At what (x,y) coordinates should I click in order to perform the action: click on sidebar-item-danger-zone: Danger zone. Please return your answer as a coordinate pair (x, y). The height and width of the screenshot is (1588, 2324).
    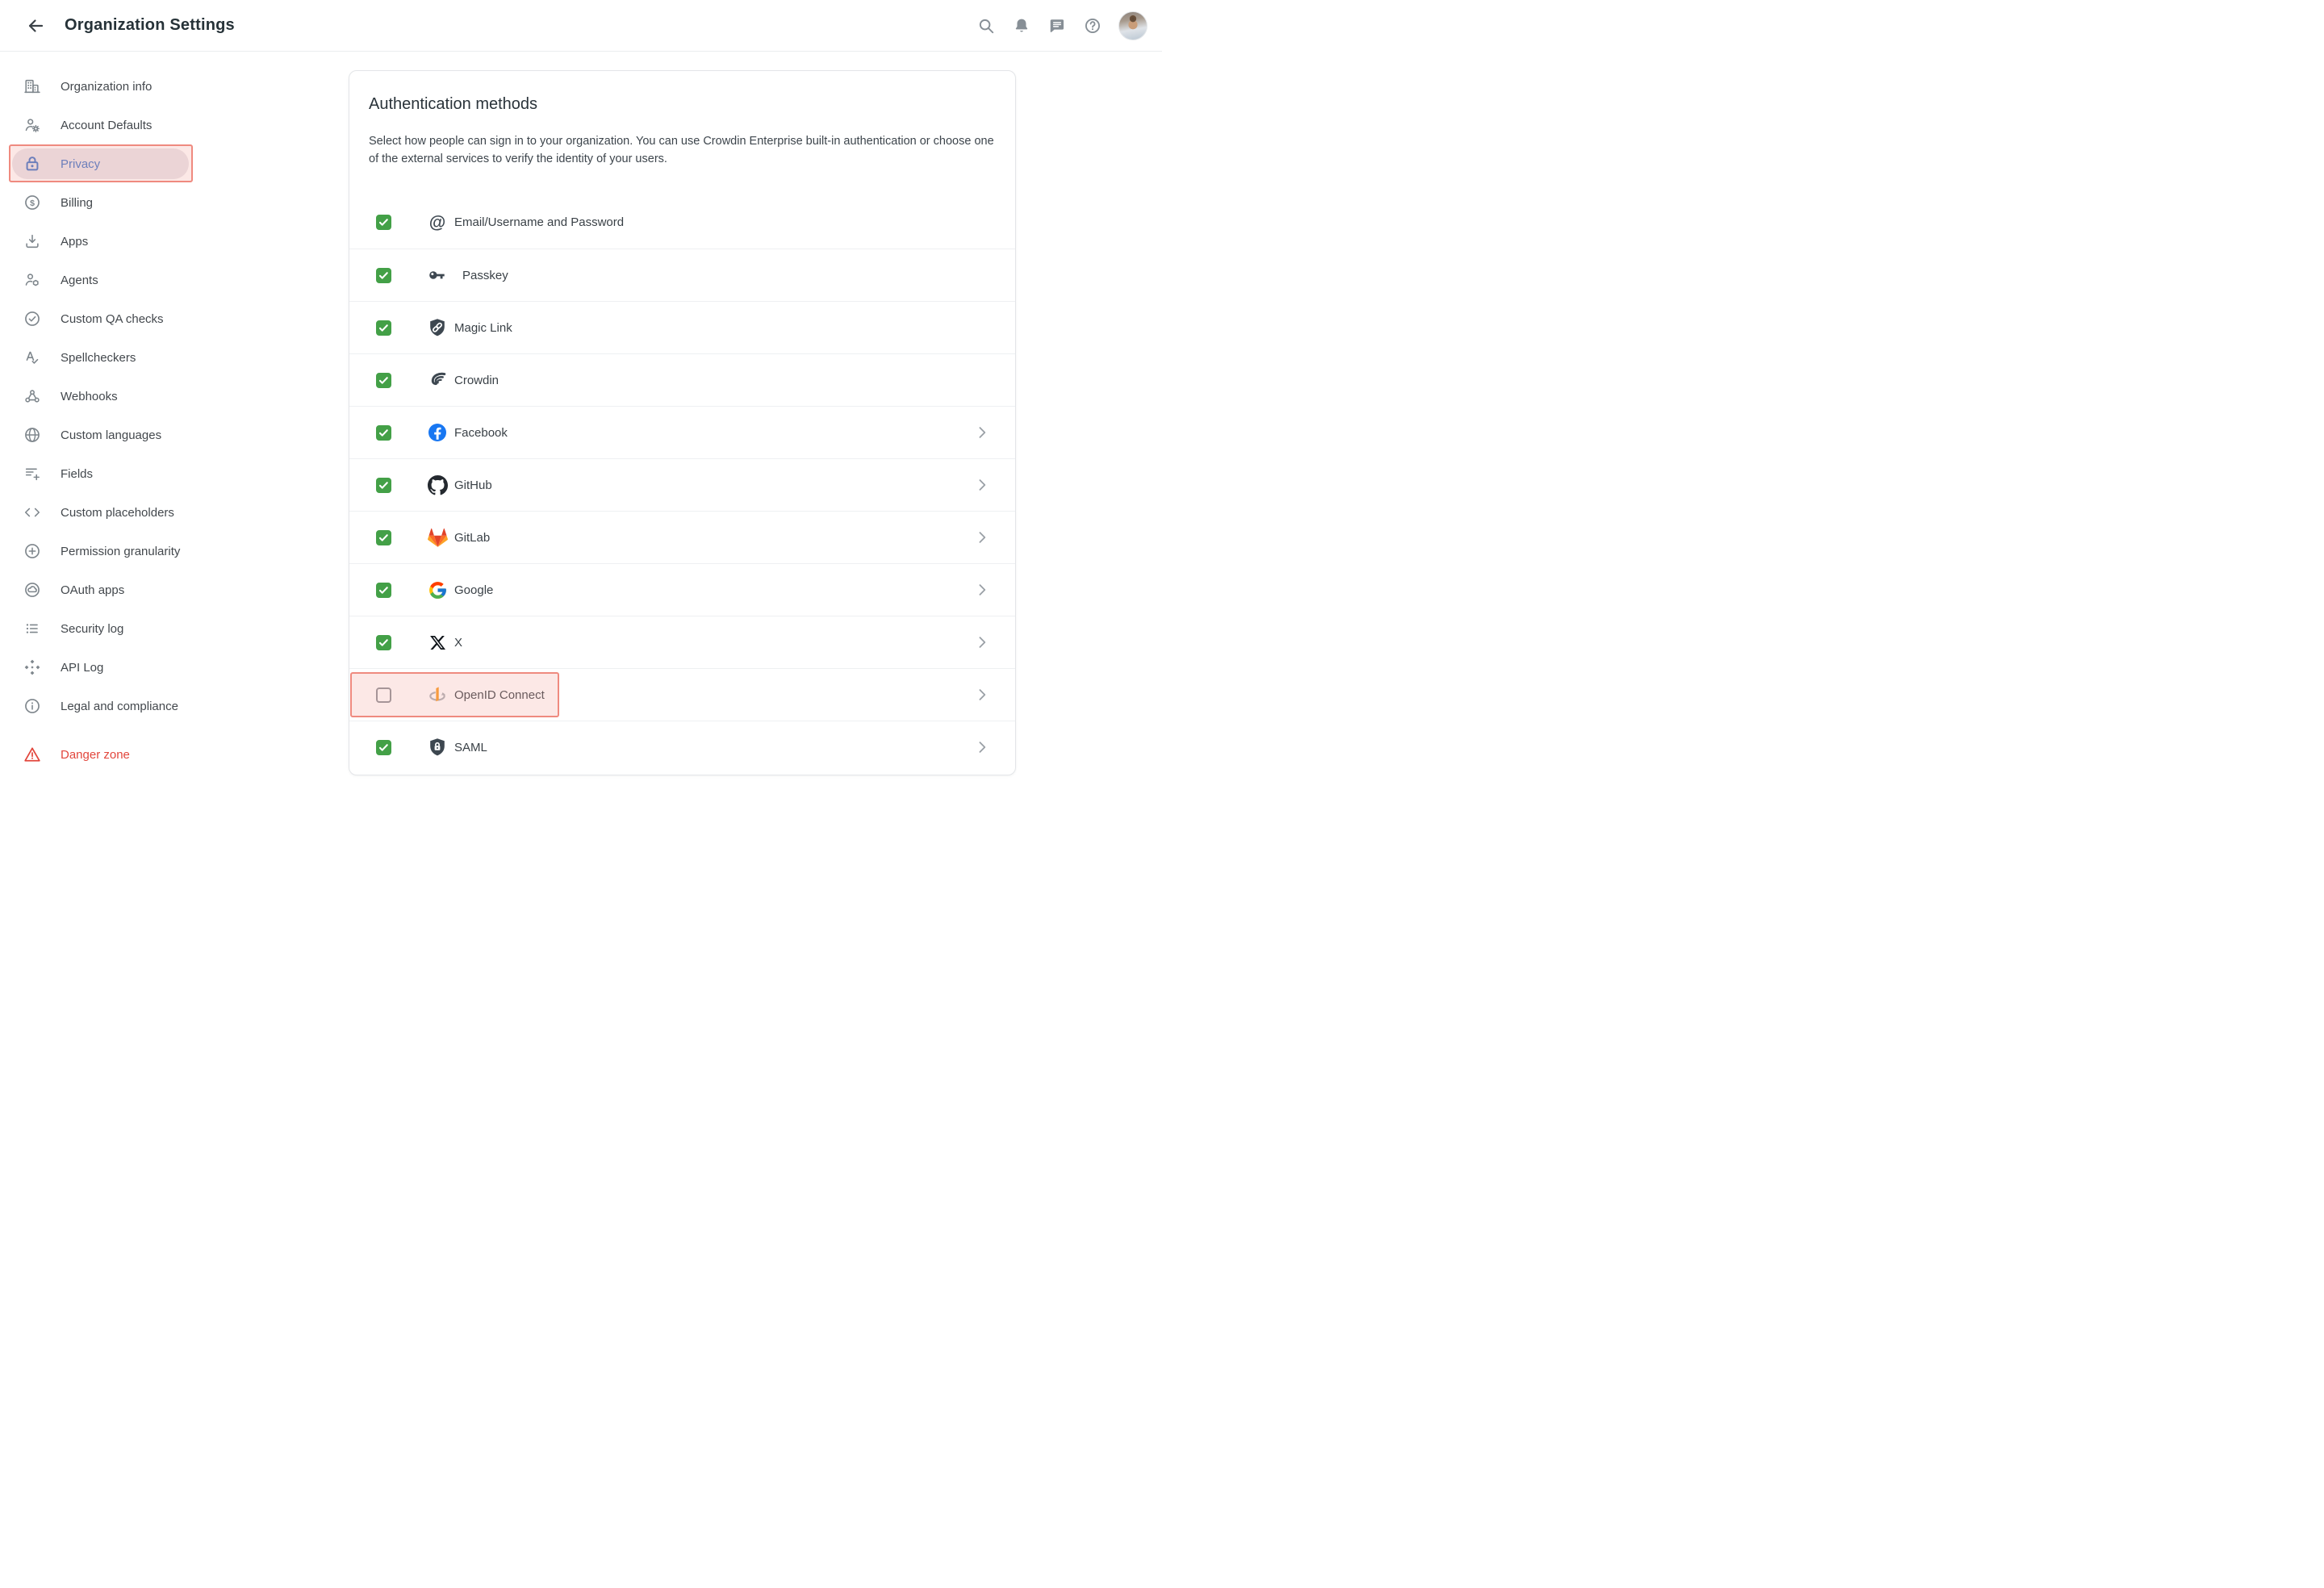
    Looking at the image, I should click on (100, 754).